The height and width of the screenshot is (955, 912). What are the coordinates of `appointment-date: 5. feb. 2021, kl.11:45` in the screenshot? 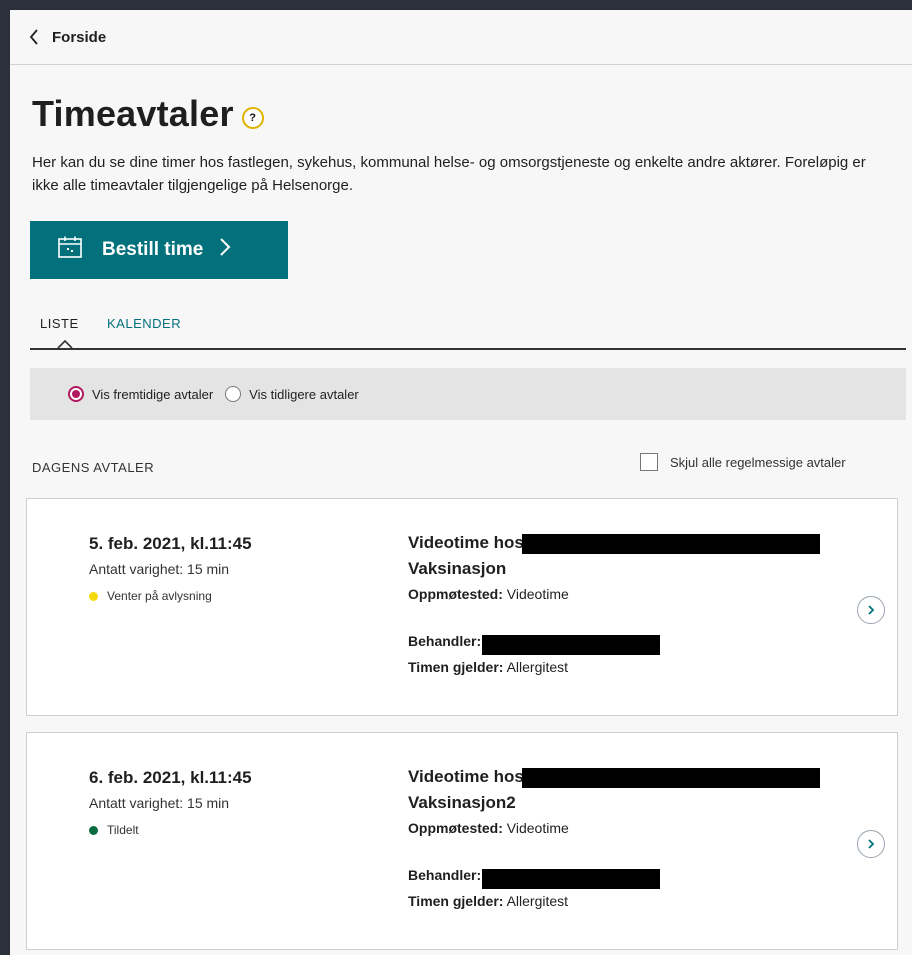 It's located at (170, 543).